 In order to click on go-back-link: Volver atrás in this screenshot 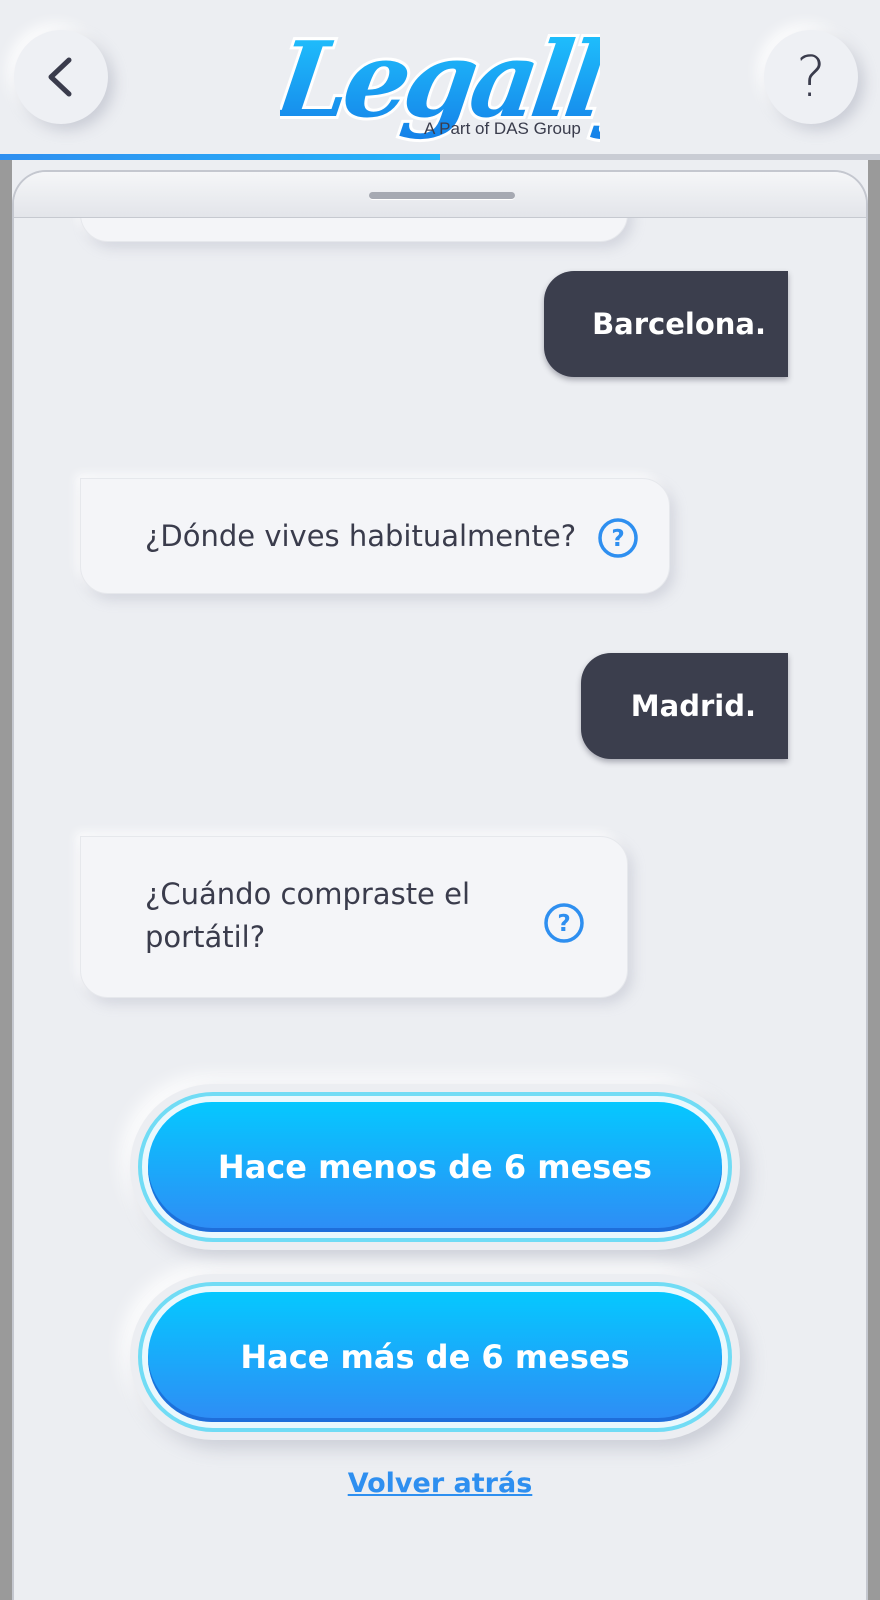, I will do `click(440, 1483)`.